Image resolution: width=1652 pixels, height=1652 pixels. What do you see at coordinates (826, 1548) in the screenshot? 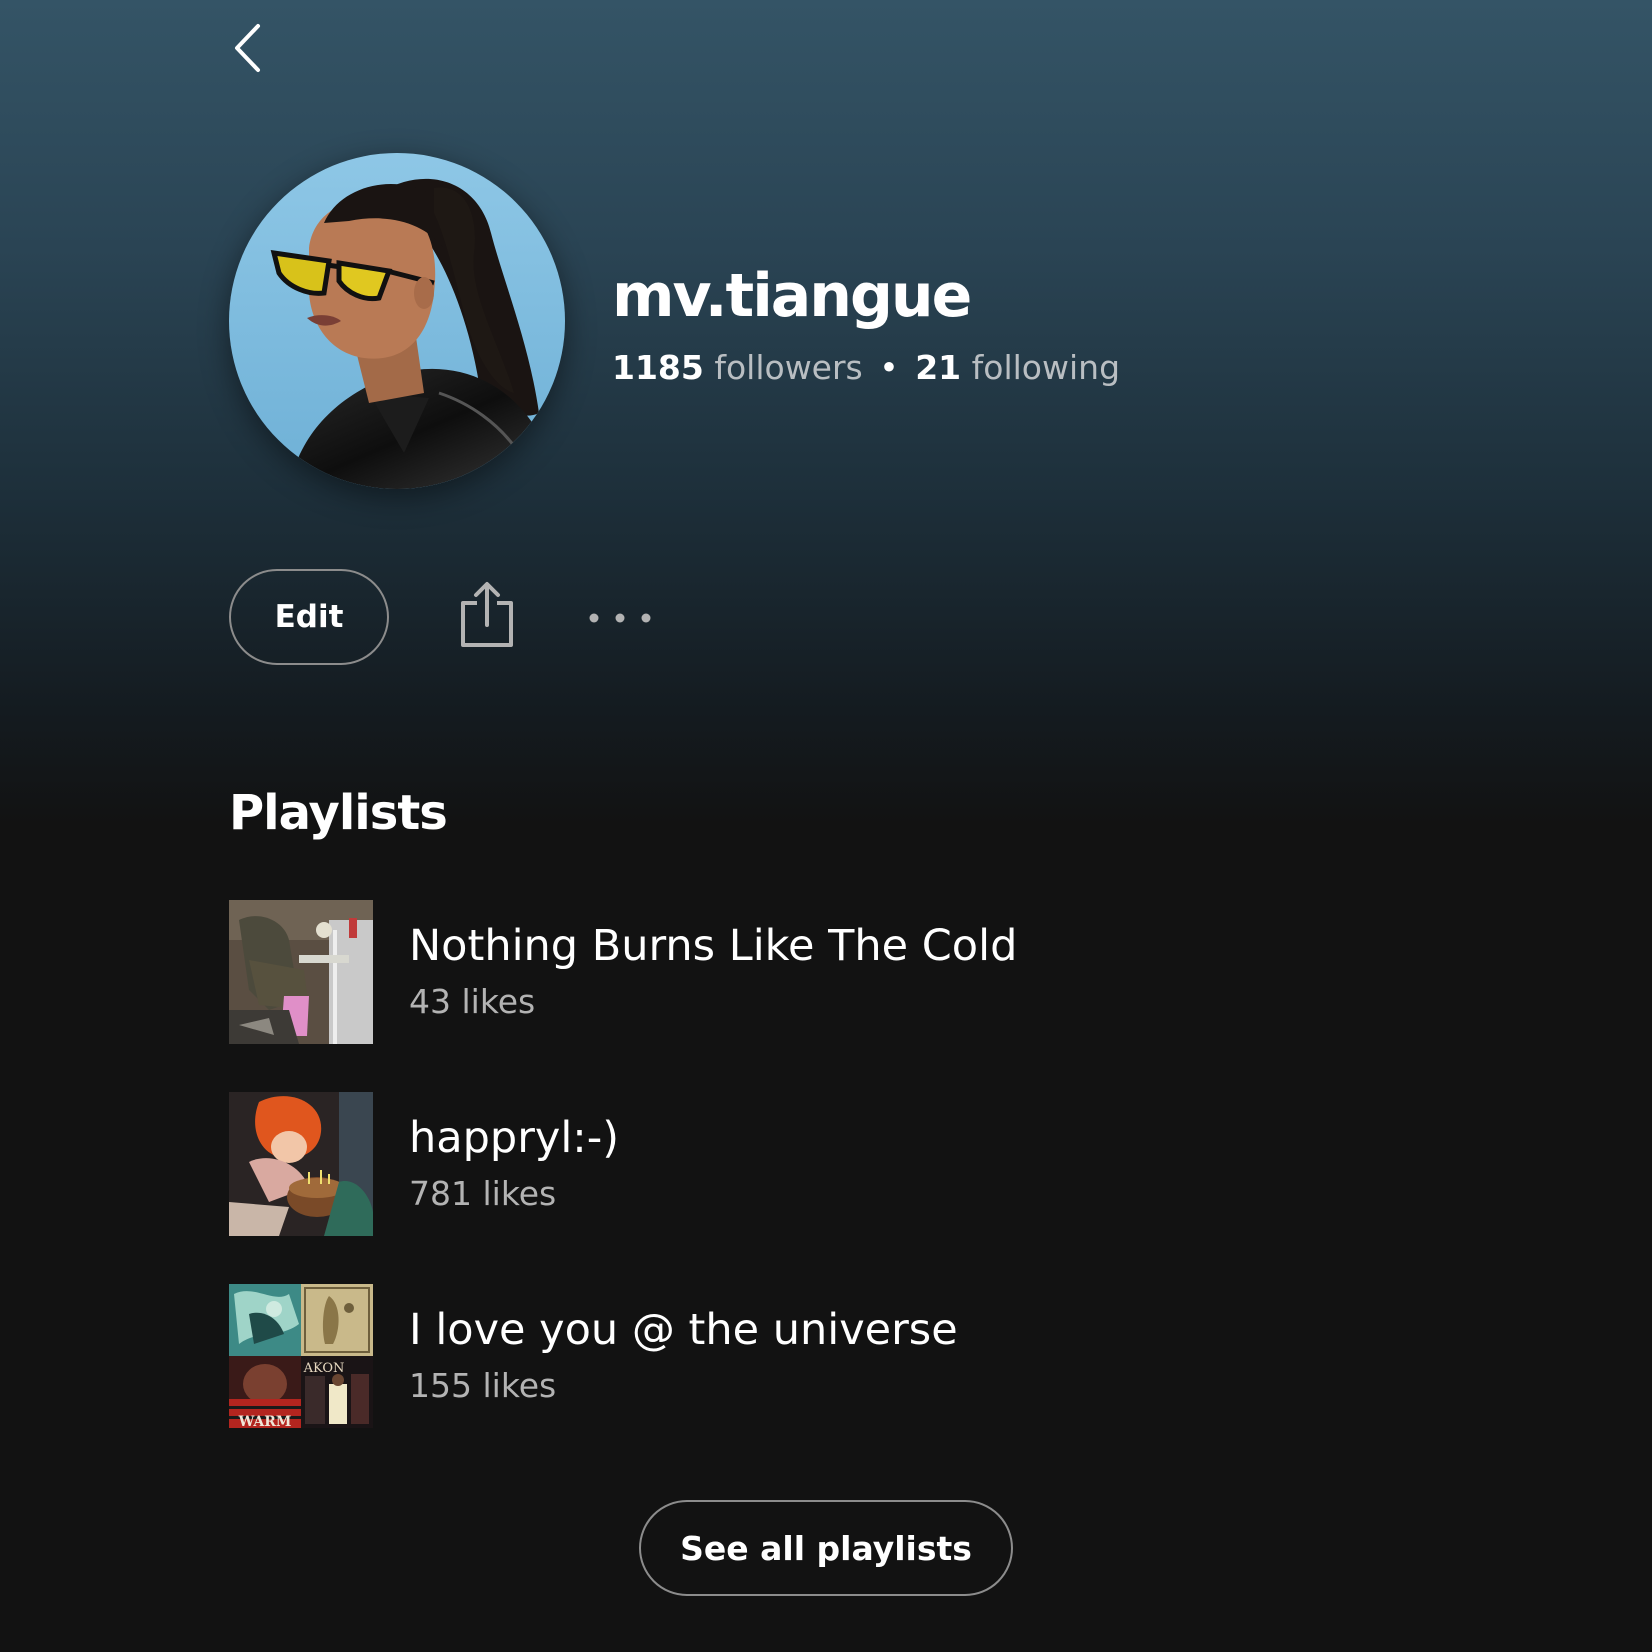
I see `see-all-playlists-button: See all playlists` at bounding box center [826, 1548].